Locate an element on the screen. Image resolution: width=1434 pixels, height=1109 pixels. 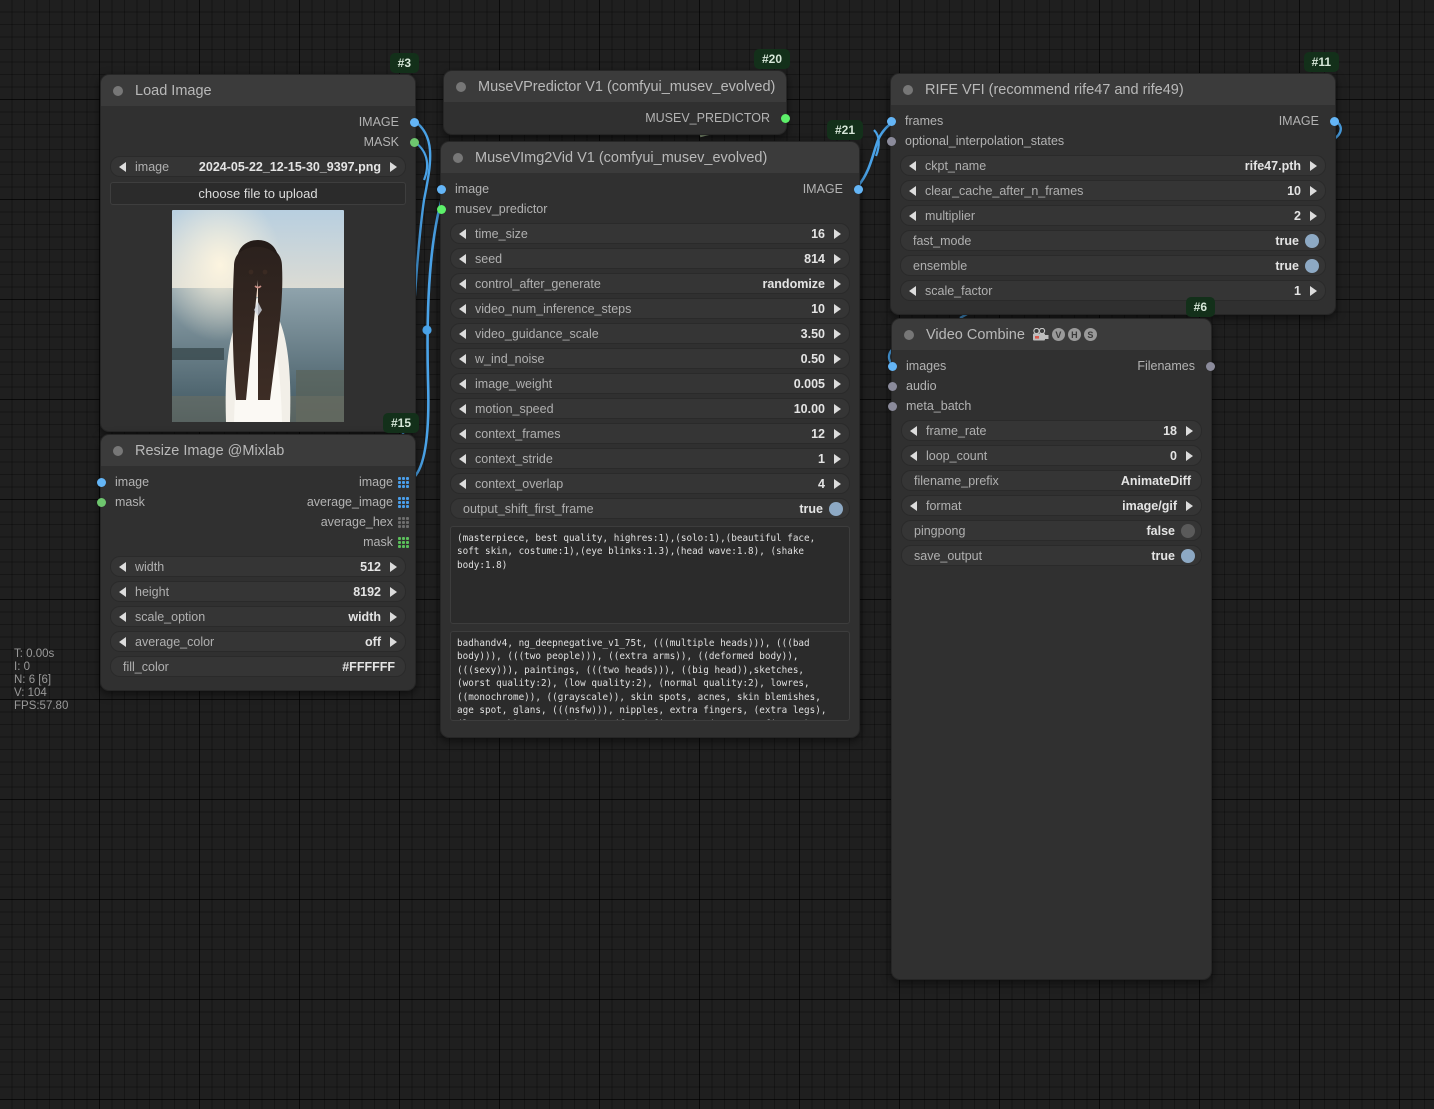
output-slot-mask: MASK is located at coordinates (260, 142).